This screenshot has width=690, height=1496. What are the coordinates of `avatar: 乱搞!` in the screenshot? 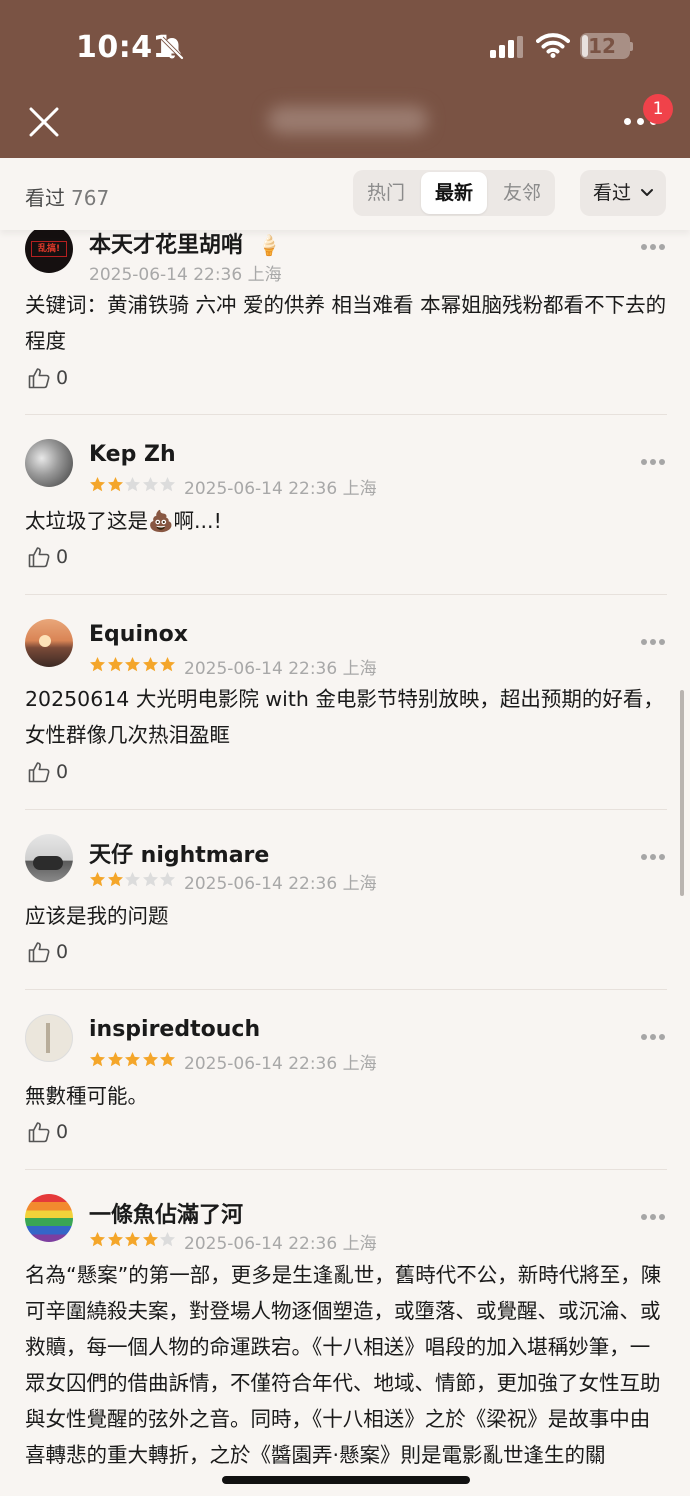 It's located at (49, 249).